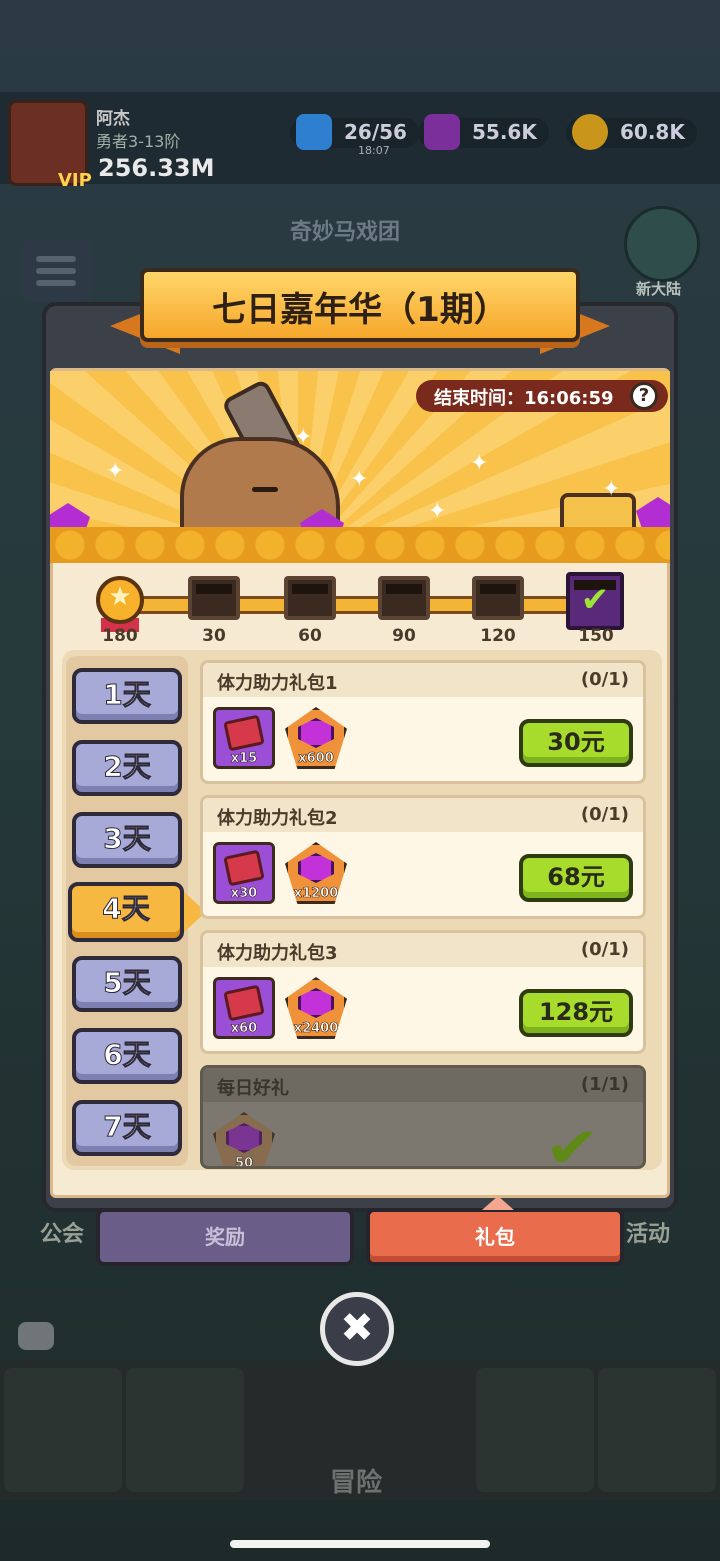 Image resolution: width=720 pixels, height=1561 pixels. I want to click on new-land-label: 新大陆, so click(659, 289).